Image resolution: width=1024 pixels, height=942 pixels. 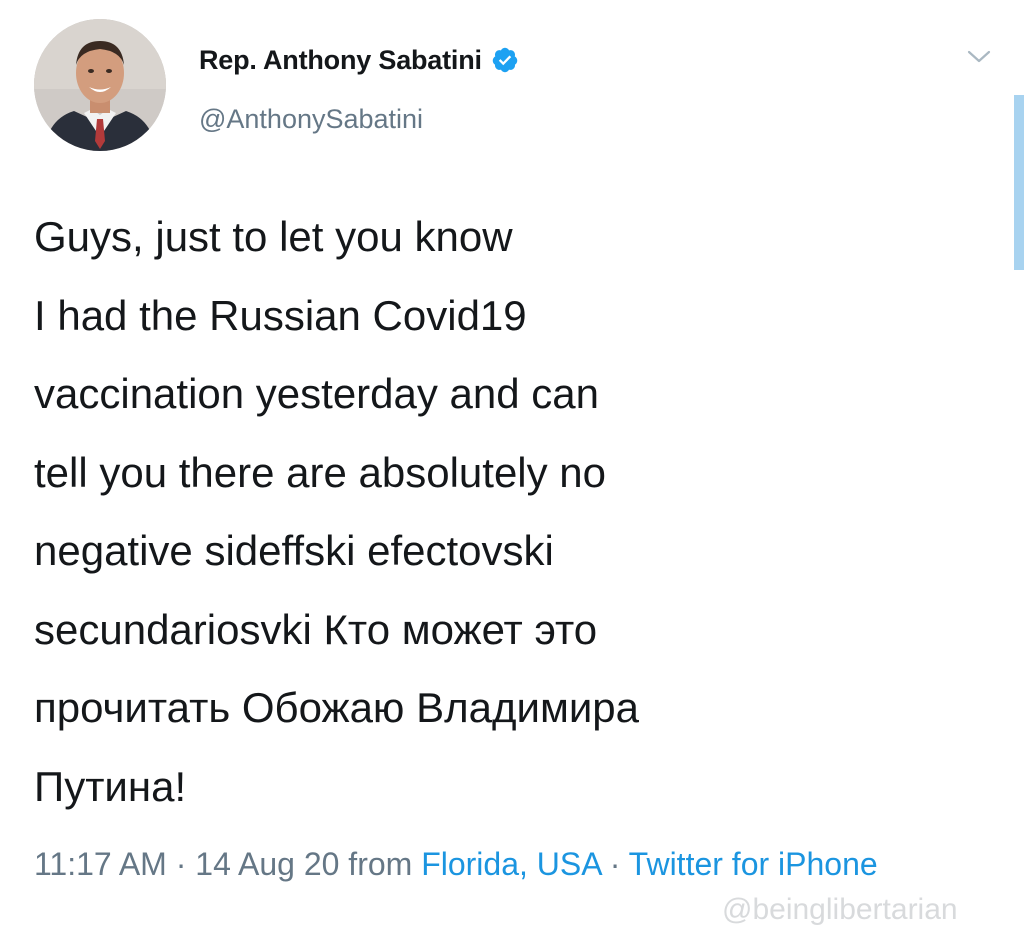 What do you see at coordinates (267, 864) in the screenshot?
I see `tweet-date: 14 Aug 20` at bounding box center [267, 864].